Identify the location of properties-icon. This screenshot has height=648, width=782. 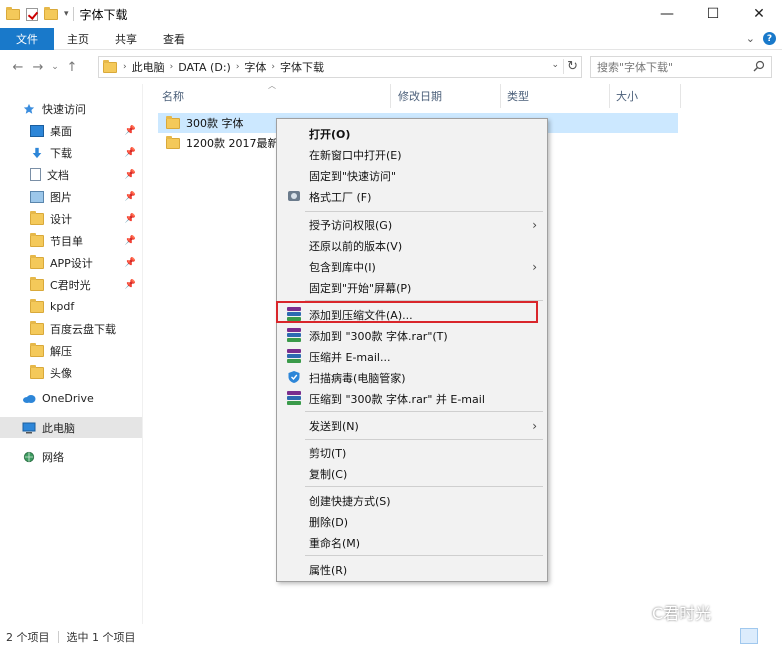
(32, 14).